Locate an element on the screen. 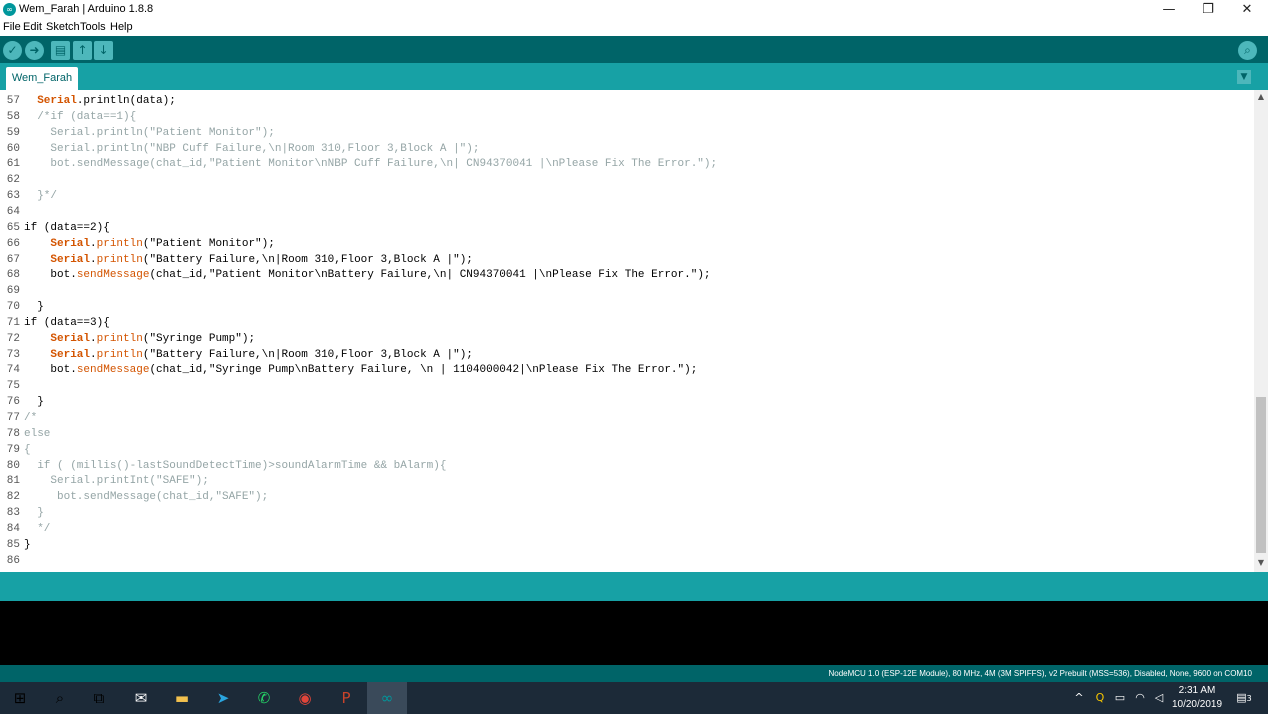  toolbar is located at coordinates (634, 49).